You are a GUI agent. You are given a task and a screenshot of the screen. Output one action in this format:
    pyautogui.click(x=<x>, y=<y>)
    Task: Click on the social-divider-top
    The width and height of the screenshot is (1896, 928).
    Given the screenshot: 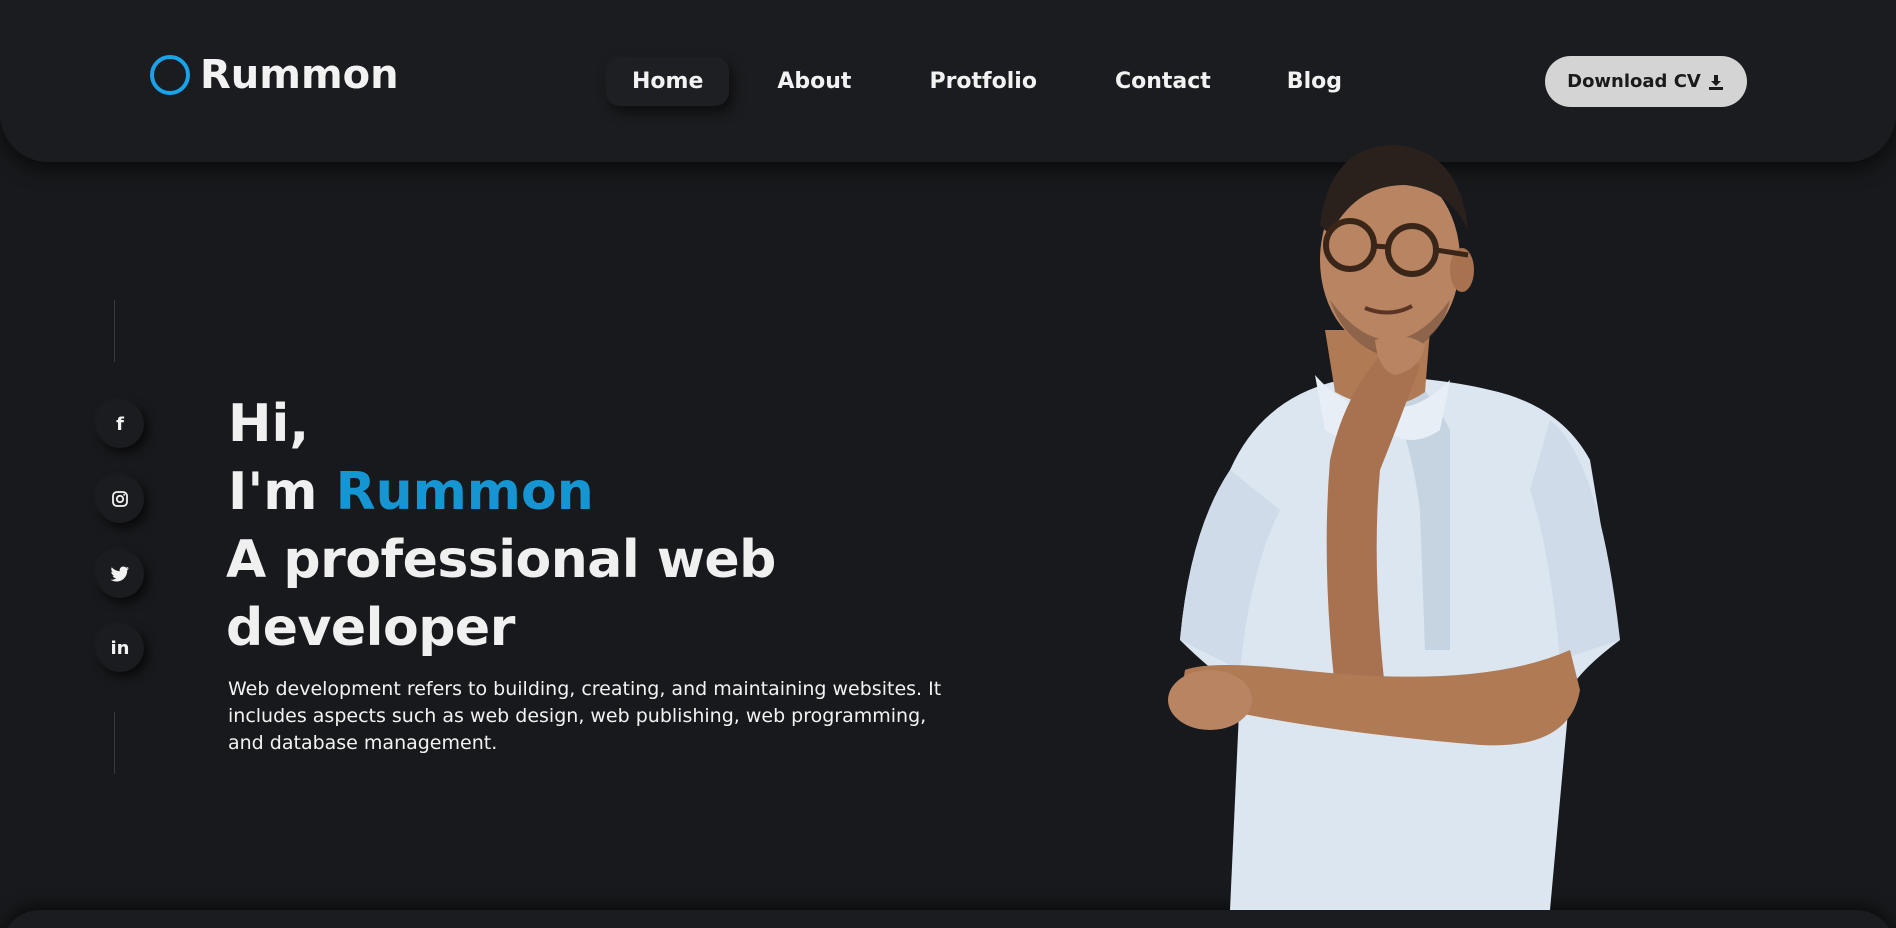 What is the action you would take?
    pyautogui.click(x=114, y=331)
    